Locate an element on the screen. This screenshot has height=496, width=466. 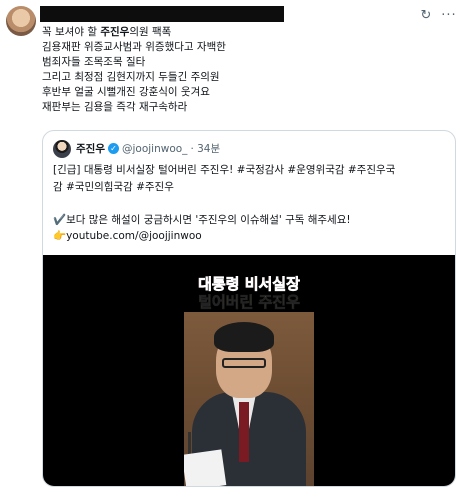
quoted-tweet-header: 주진우 ✓ @joojinwoo_ · 34분 is located at coordinates (148, 148).